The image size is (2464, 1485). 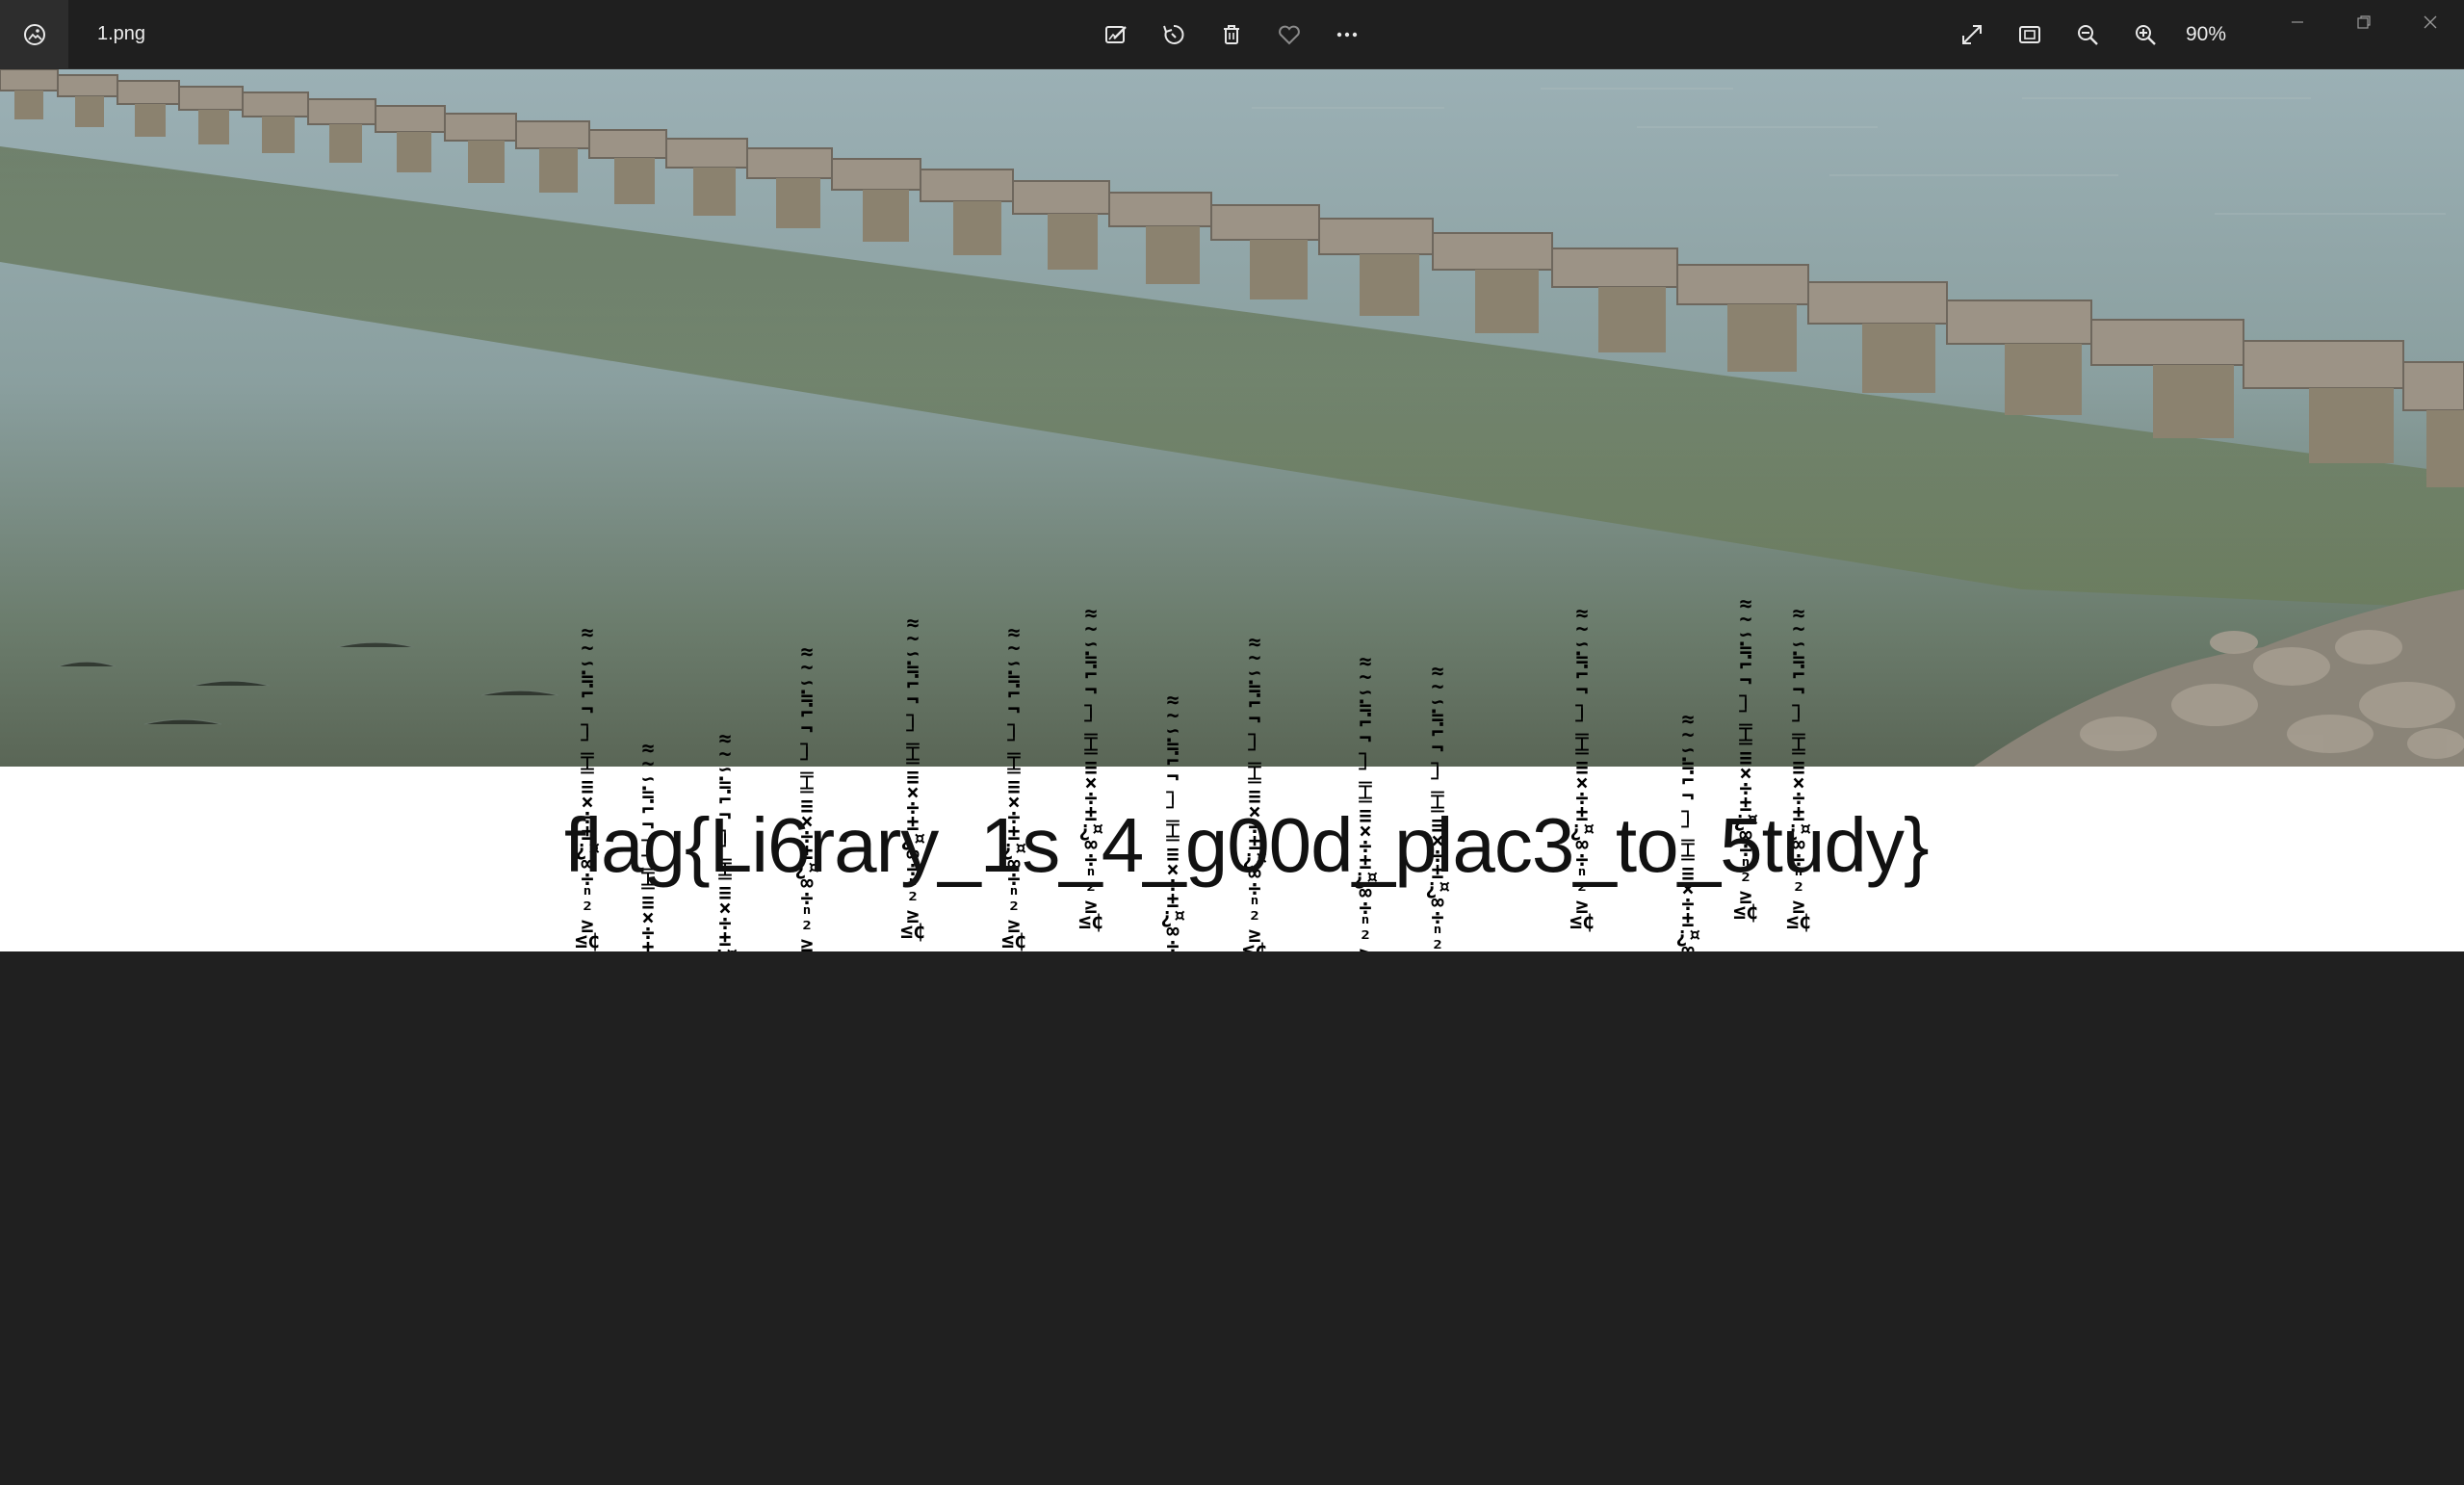 What do you see at coordinates (1174, 35) in the screenshot?
I see `rotate-icon` at bounding box center [1174, 35].